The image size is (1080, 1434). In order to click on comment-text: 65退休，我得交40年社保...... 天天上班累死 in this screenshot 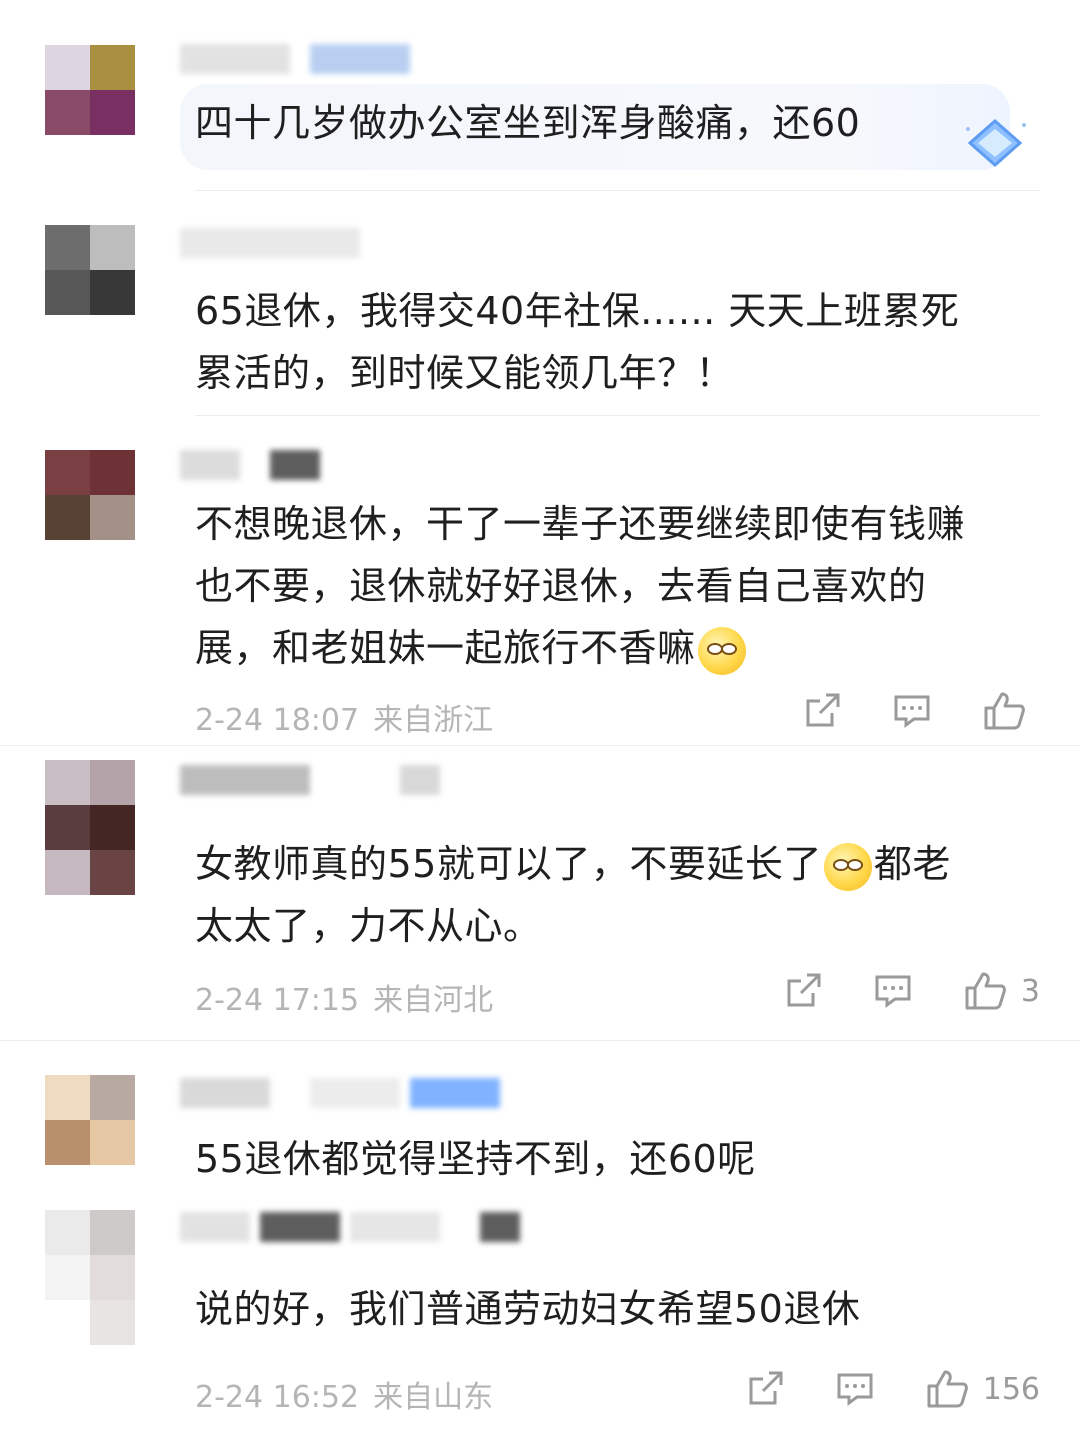, I will do `click(577, 311)`.